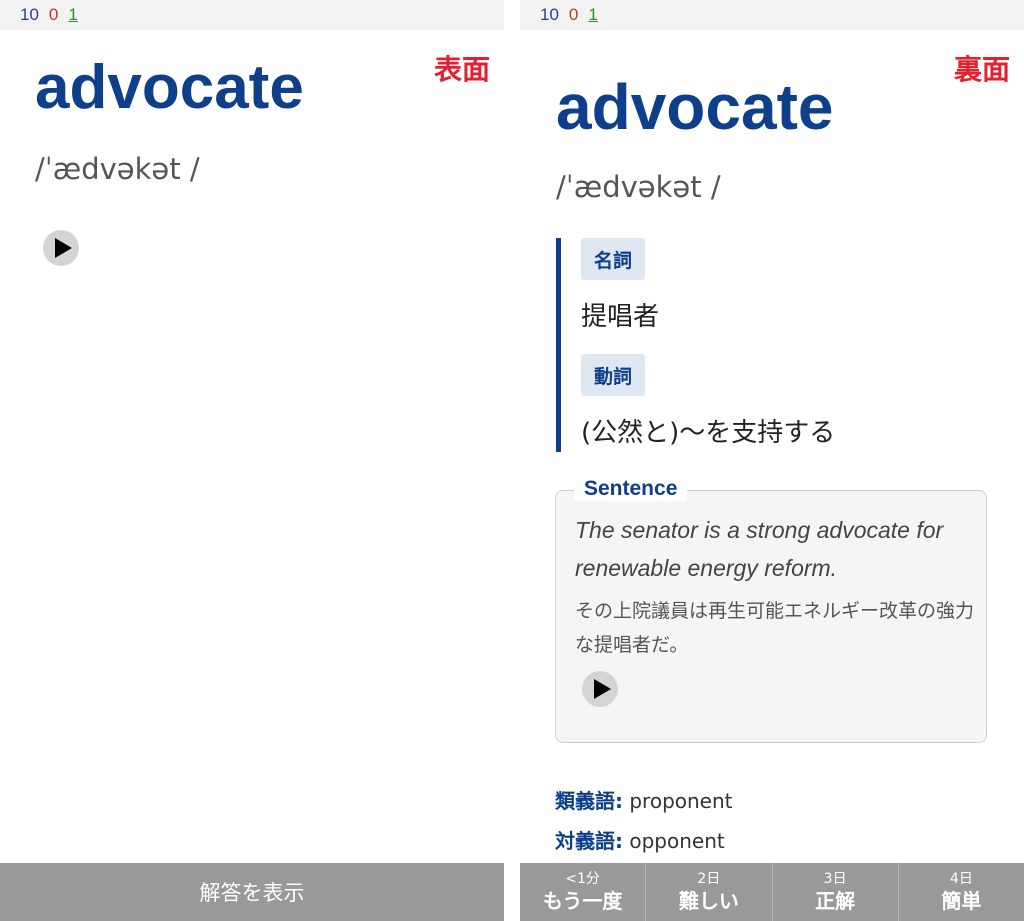 Image resolution: width=1024 pixels, height=921 pixels. Describe the element at coordinates (961, 901) in the screenshot. I see `easy-label: 簡単` at that location.